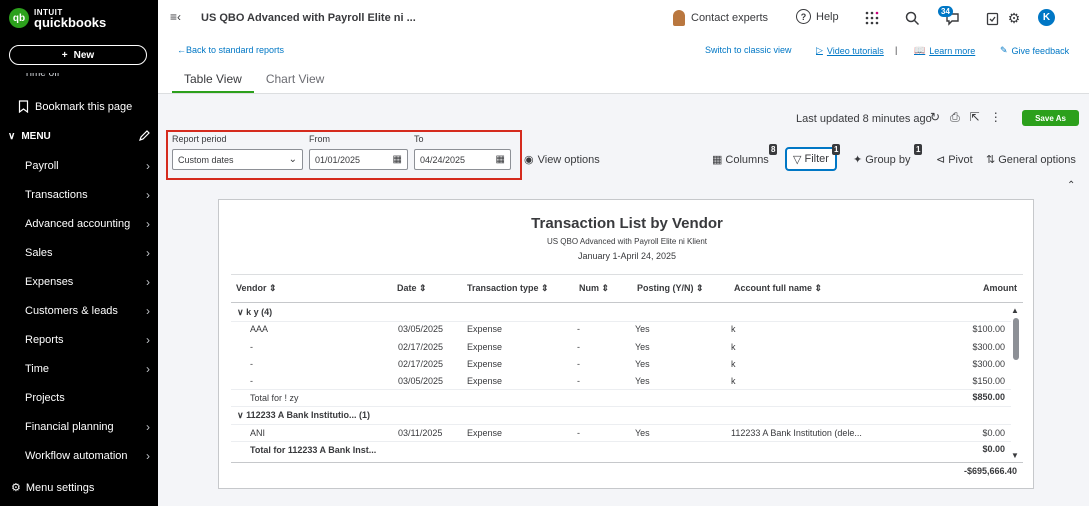 The height and width of the screenshot is (506, 1089). I want to click on column-header-date: Date ⇕, so click(412, 288).